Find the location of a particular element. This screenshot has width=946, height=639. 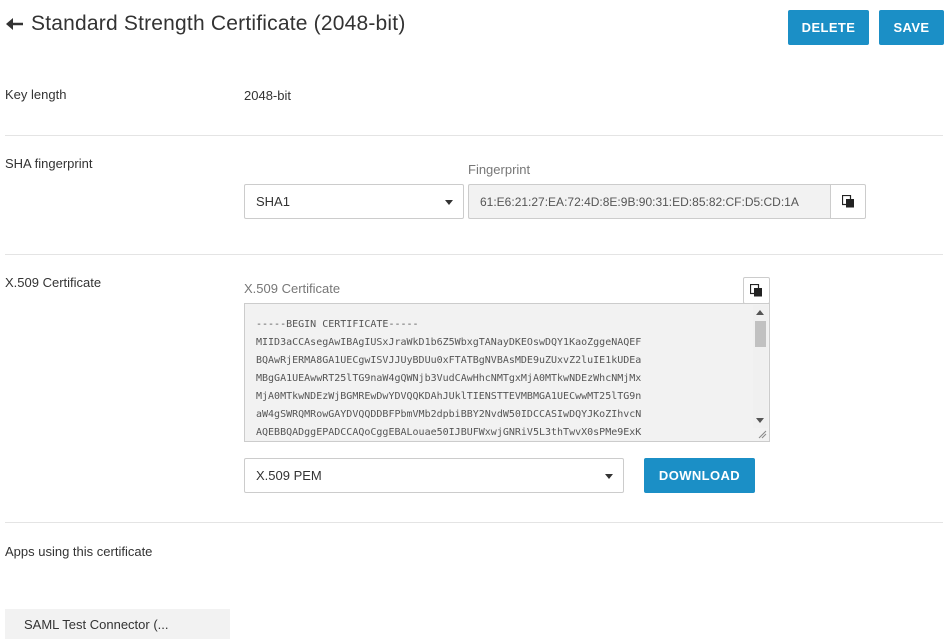

scrollbar-thumb is located at coordinates (760, 334).